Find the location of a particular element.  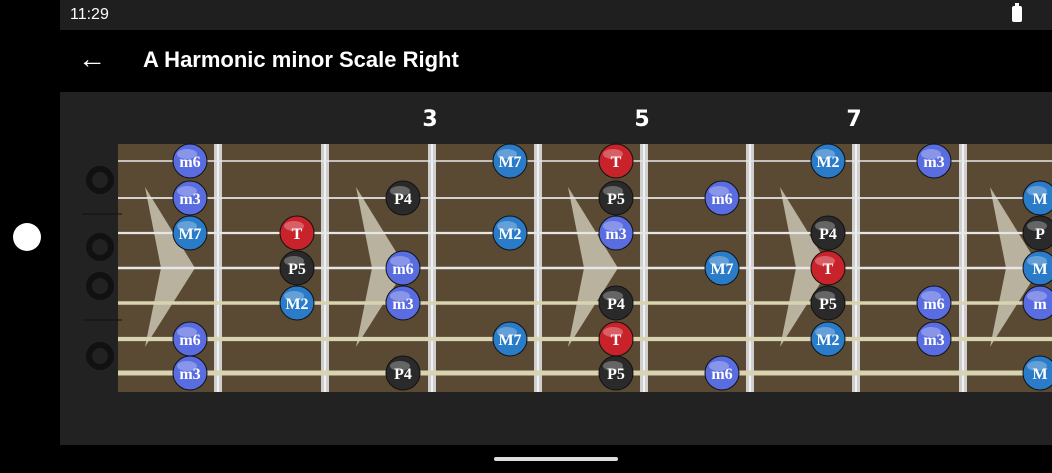

note-label: m is located at coordinates (1040, 304).